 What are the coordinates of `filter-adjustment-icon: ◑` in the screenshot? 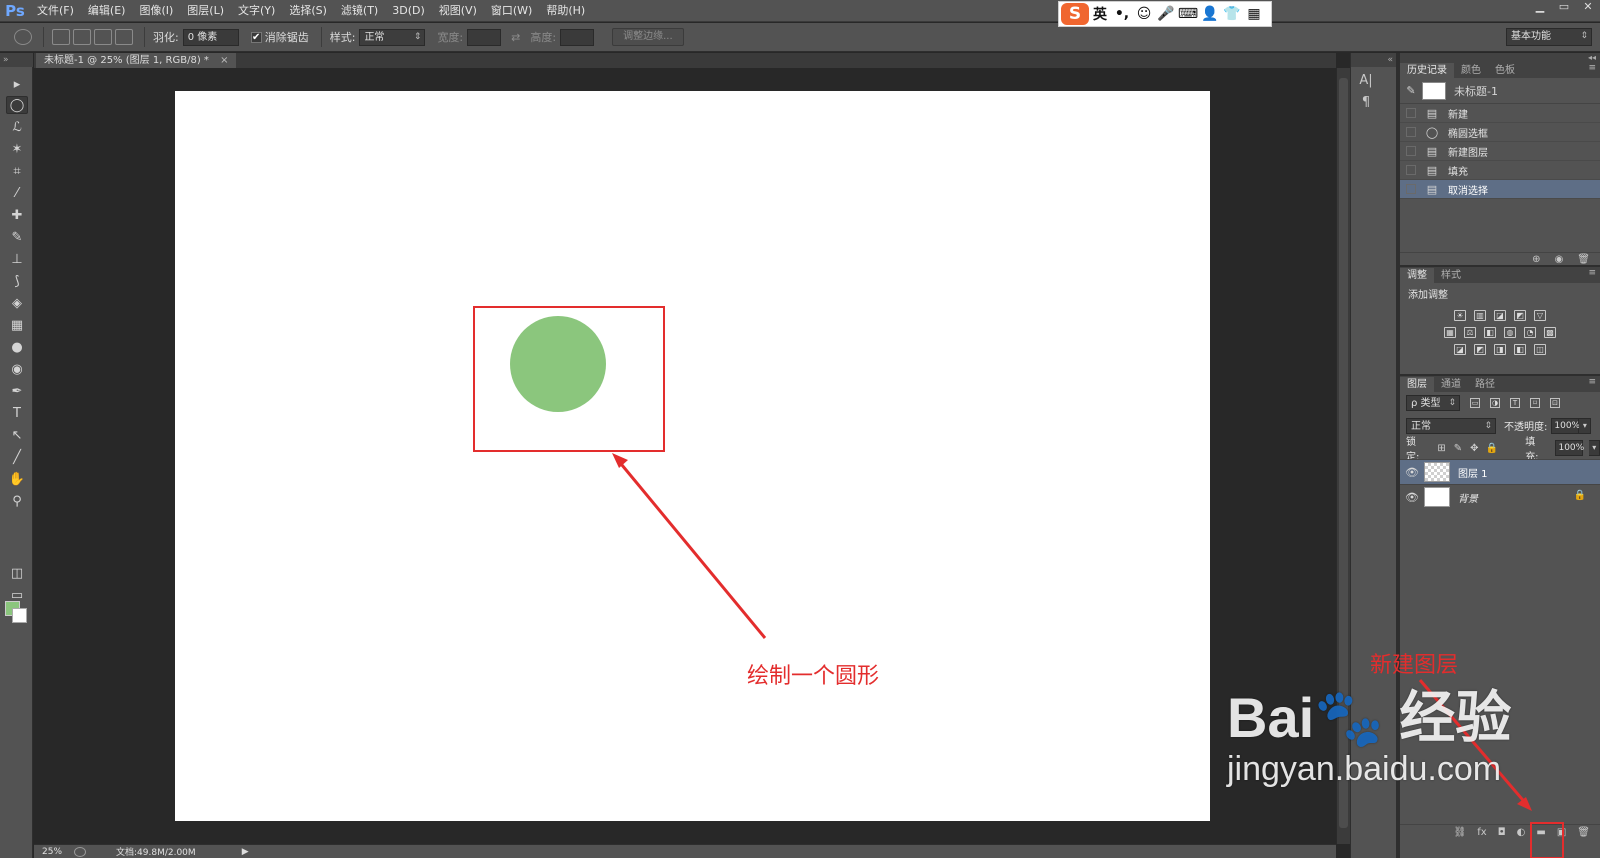 It's located at (1495, 403).